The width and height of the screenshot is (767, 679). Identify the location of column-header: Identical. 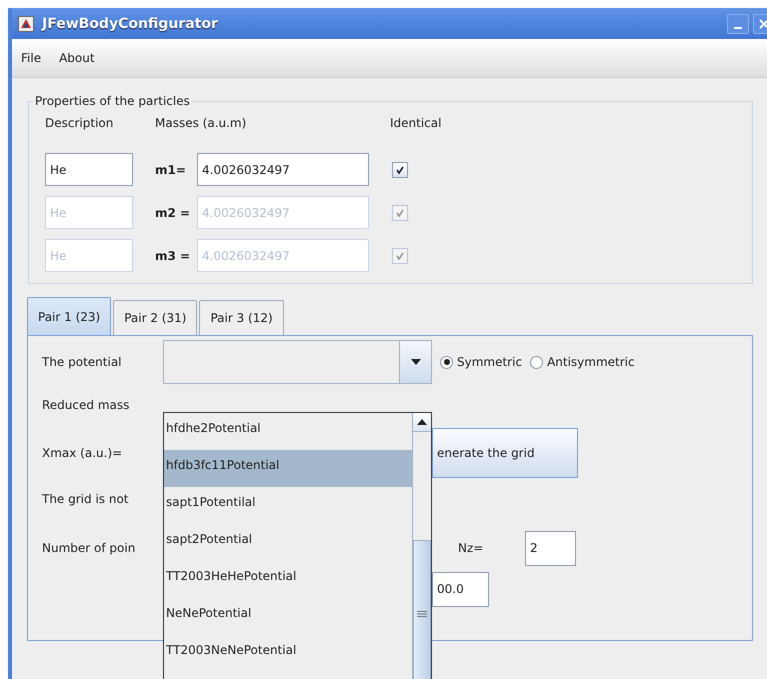
(416, 123).